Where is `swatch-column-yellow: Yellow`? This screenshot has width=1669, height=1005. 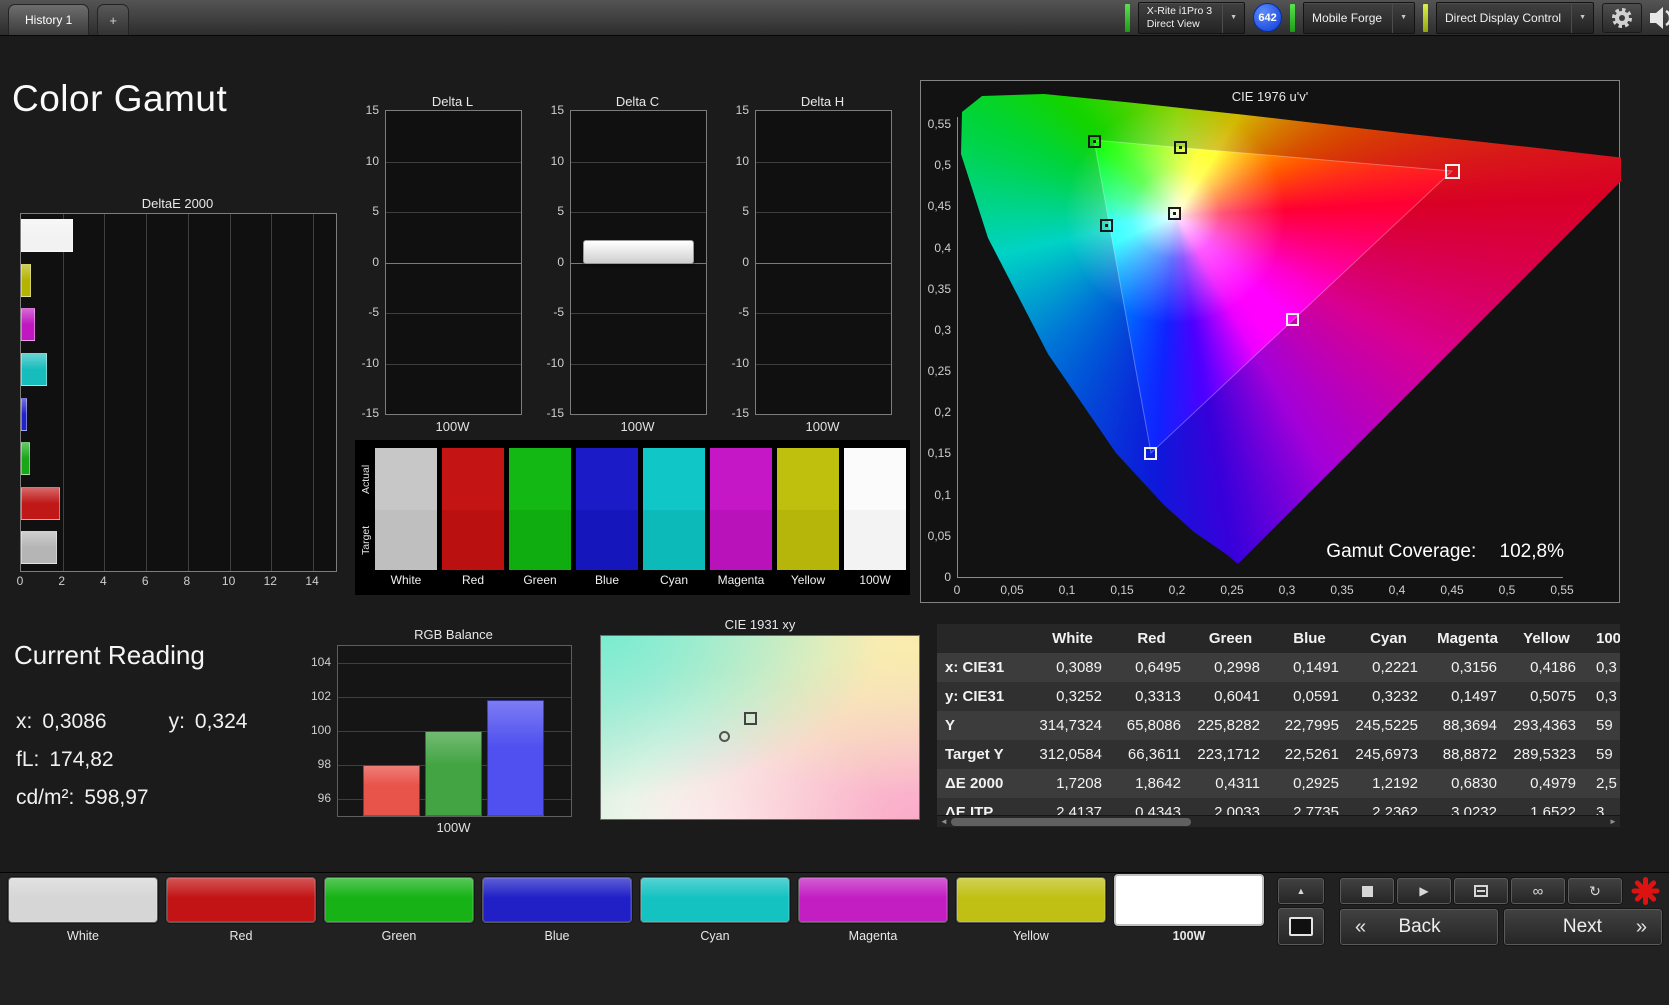
swatch-column-yellow: Yellow is located at coordinates (808, 521).